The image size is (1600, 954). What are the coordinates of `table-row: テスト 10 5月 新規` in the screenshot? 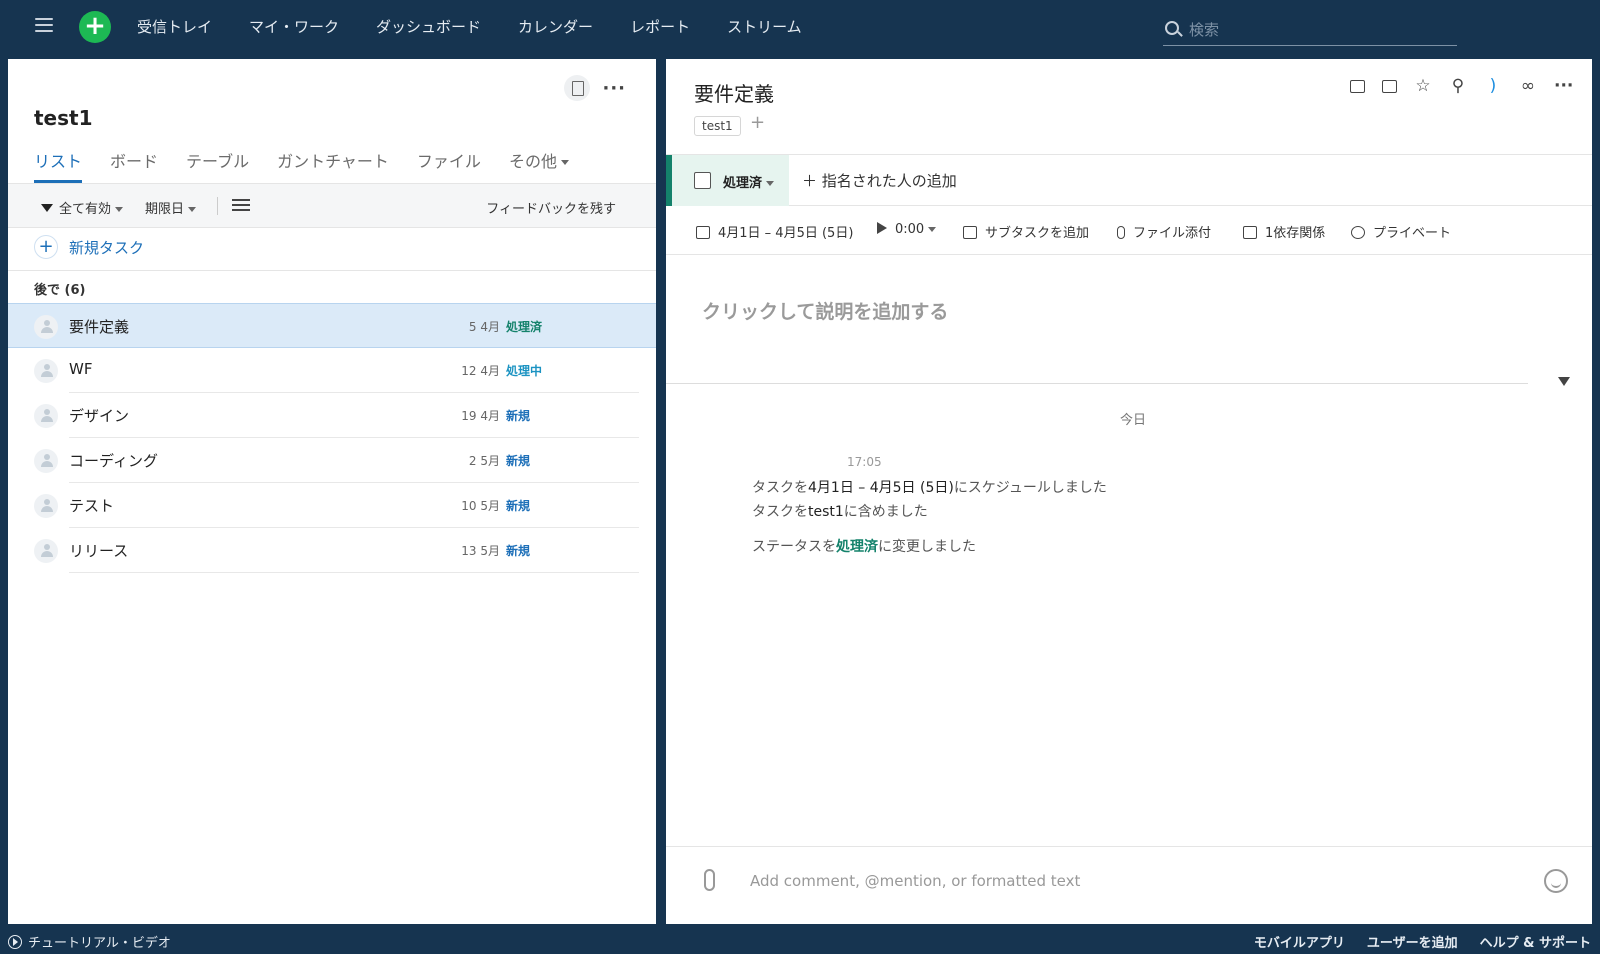 It's located at (332, 505).